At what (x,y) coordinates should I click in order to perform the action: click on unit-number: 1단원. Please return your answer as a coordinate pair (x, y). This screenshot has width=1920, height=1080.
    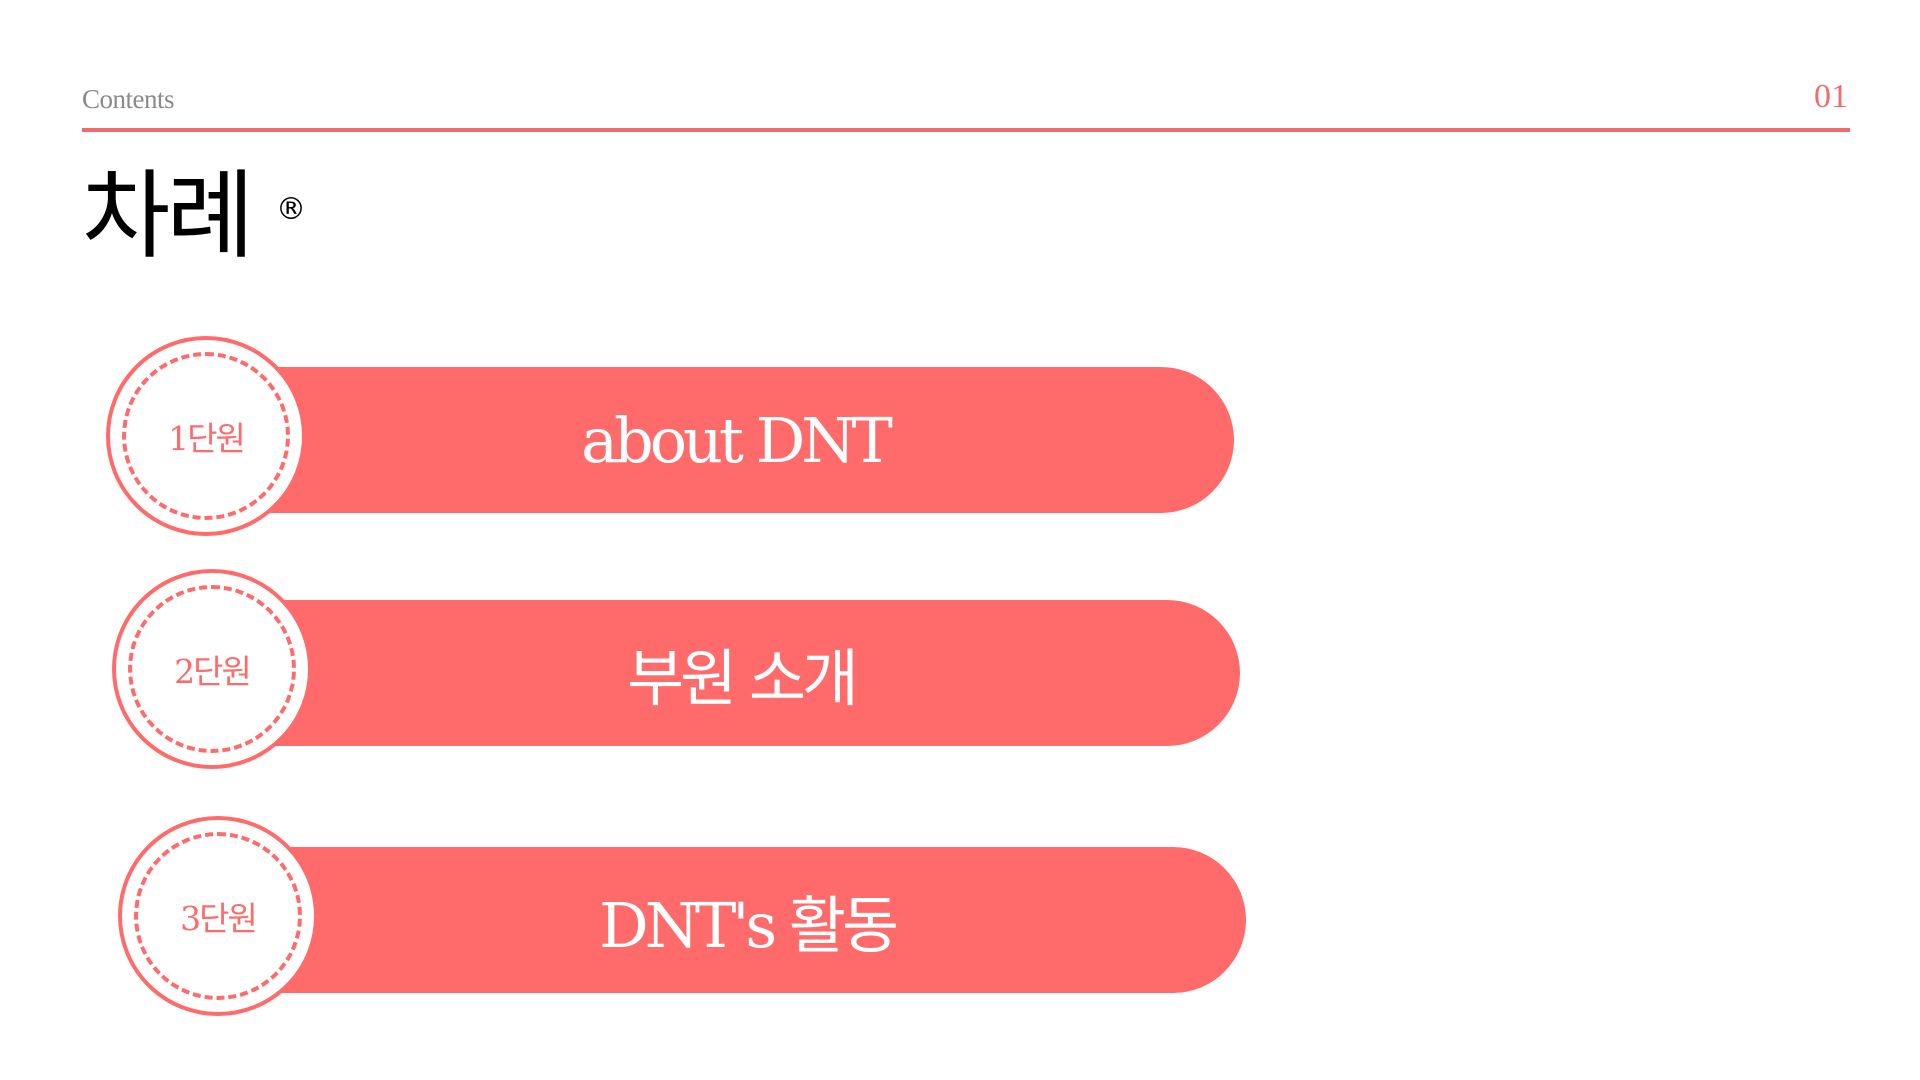
    Looking at the image, I should click on (207, 438).